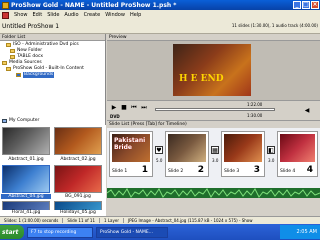 This screenshot has height=240, width=320. I want to click on file-thumb-selected, so click(26, 179).